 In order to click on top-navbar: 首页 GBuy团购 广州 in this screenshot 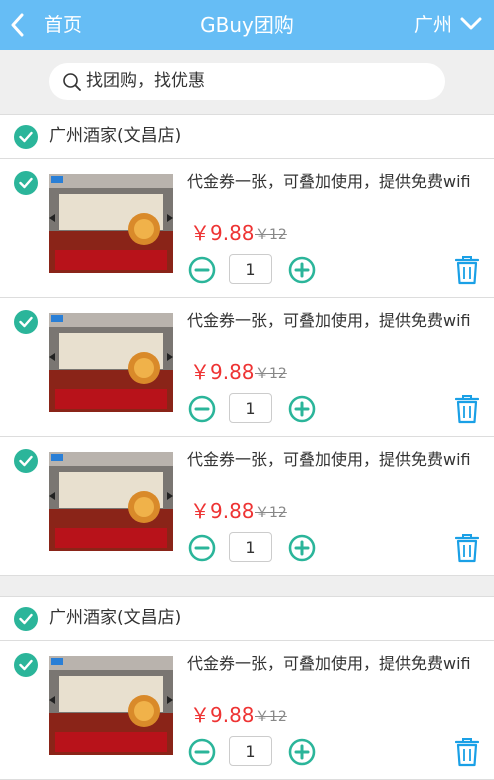, I will do `click(247, 25)`.